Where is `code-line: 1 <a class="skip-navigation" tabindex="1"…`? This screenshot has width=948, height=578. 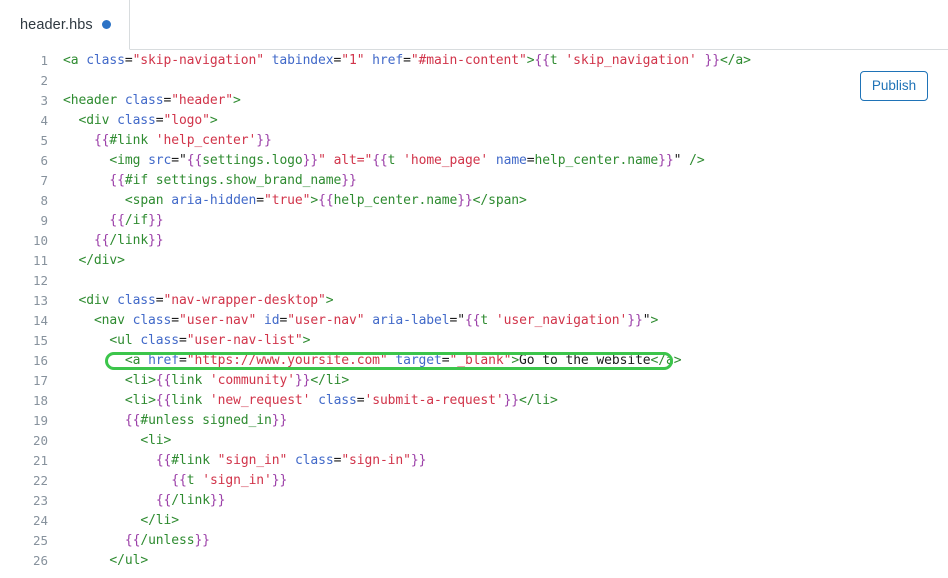
code-line: 1 <a class="skip-navigation" tabindex="1"… is located at coordinates (474, 61).